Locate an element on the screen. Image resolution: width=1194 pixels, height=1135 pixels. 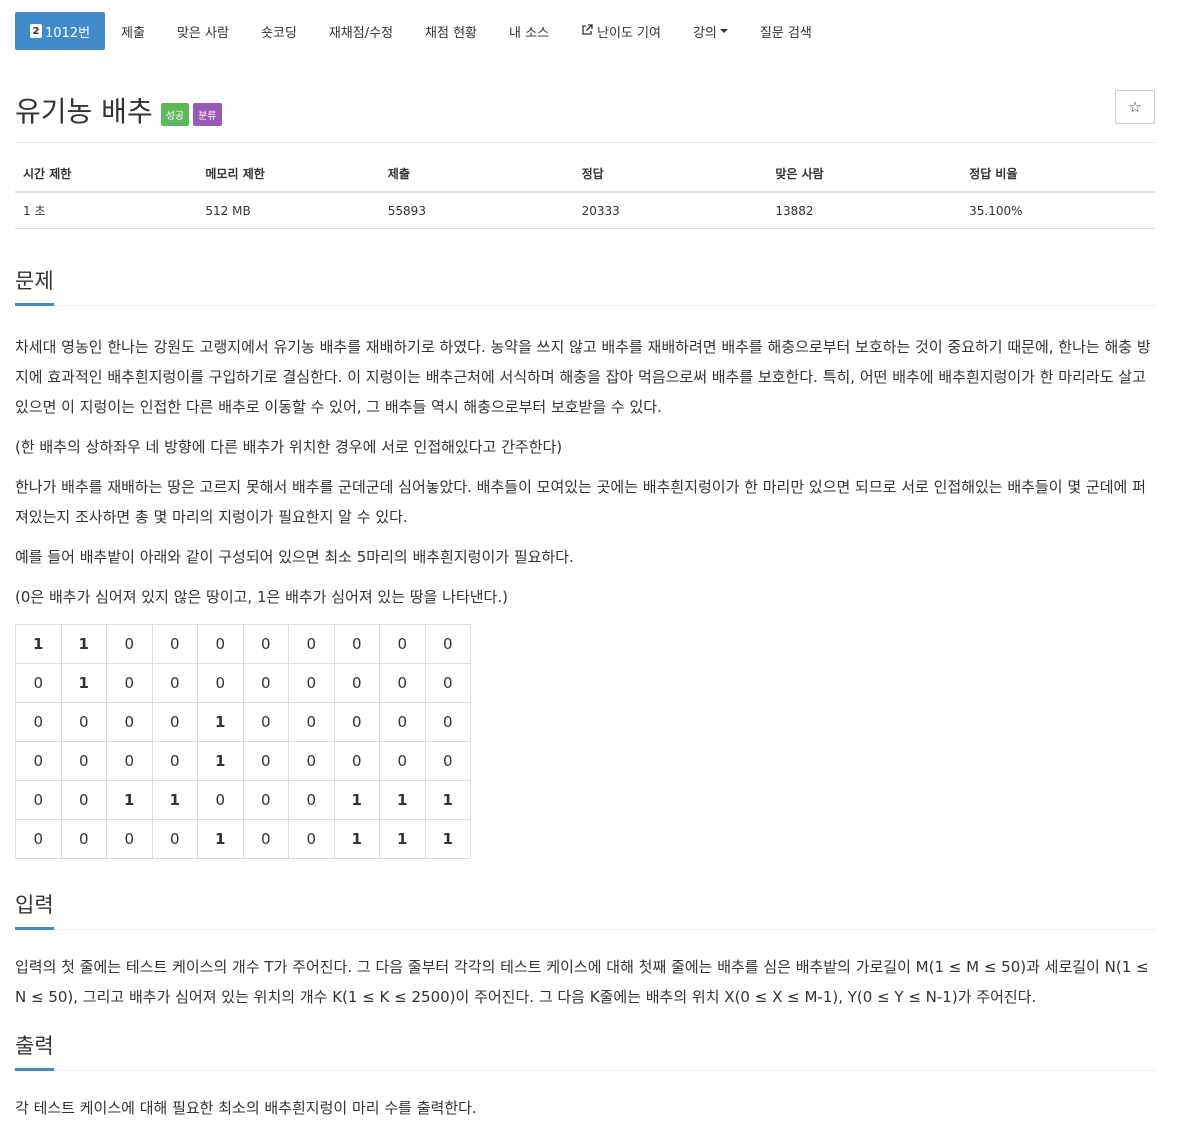
output-section-header: 출력 is located at coordinates (585, 1050).